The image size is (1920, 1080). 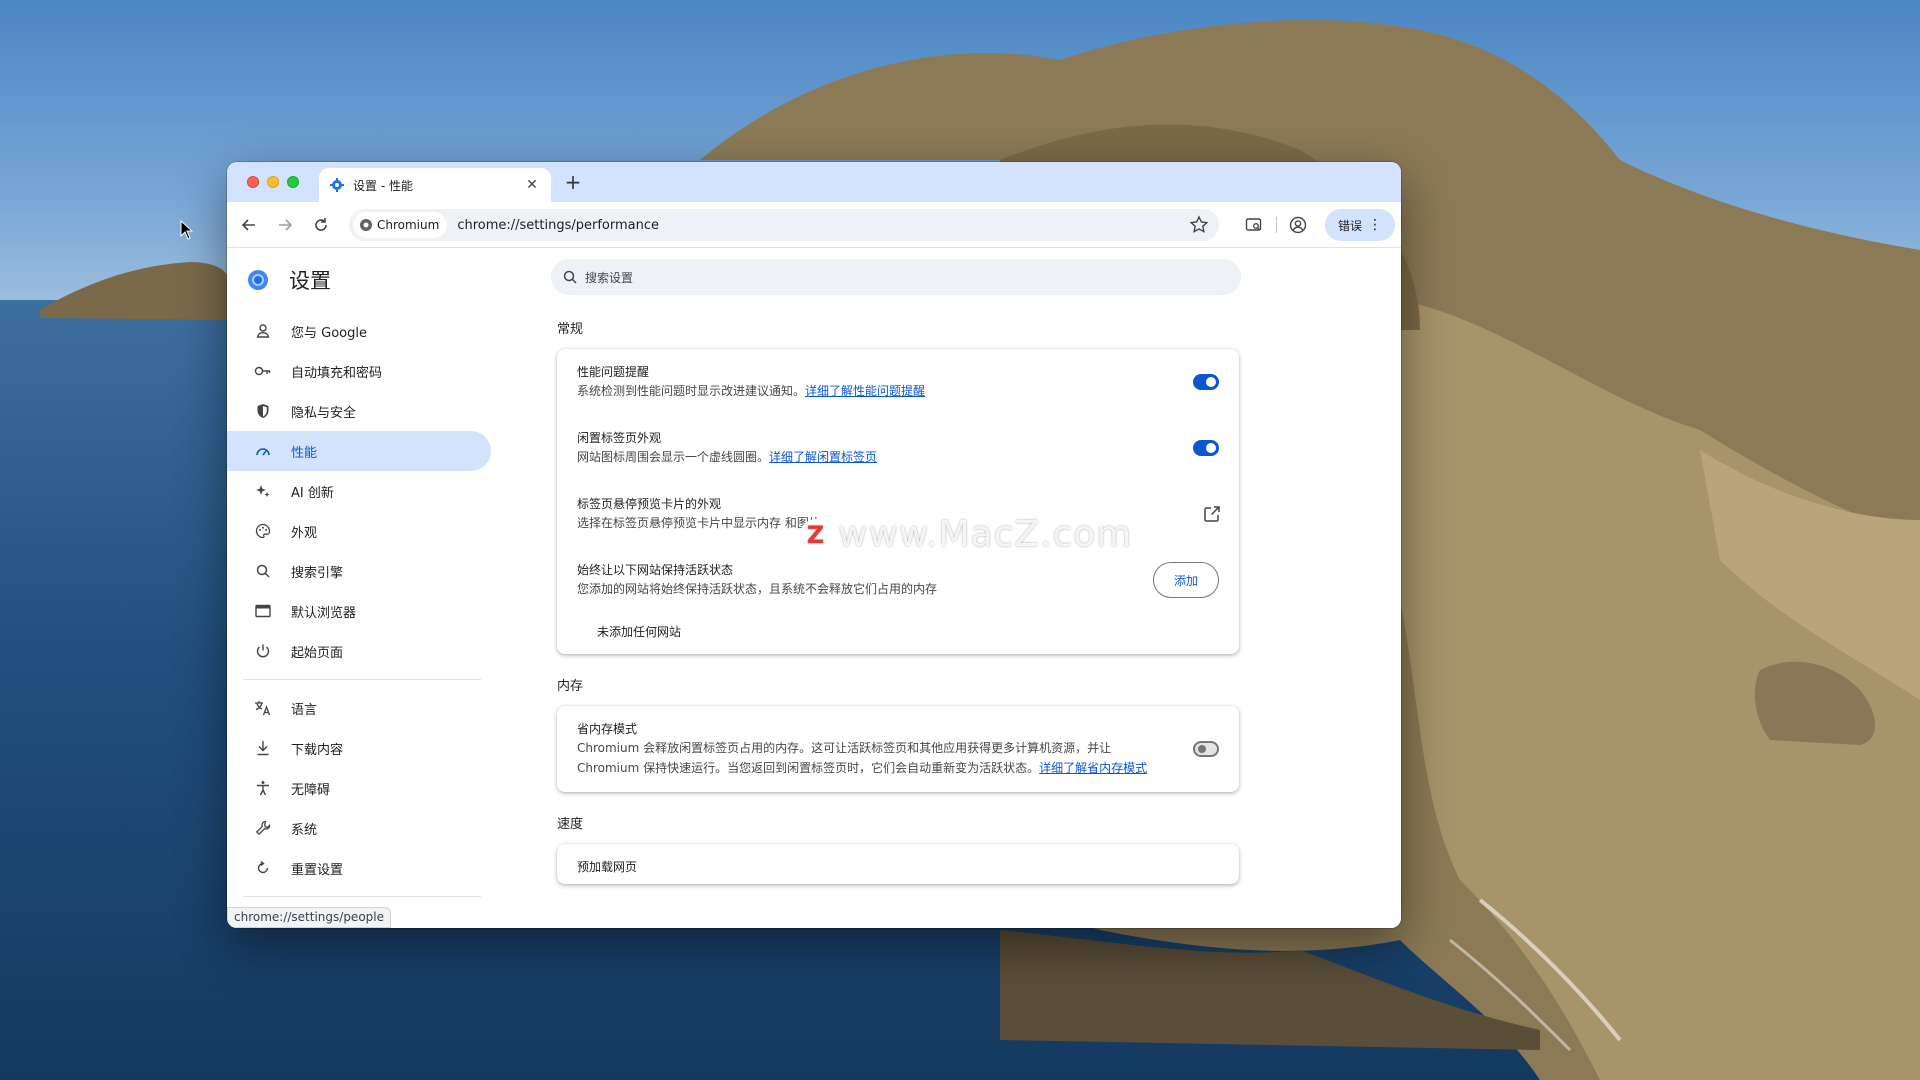 I want to click on watermark-badge: Z, so click(x=816, y=534).